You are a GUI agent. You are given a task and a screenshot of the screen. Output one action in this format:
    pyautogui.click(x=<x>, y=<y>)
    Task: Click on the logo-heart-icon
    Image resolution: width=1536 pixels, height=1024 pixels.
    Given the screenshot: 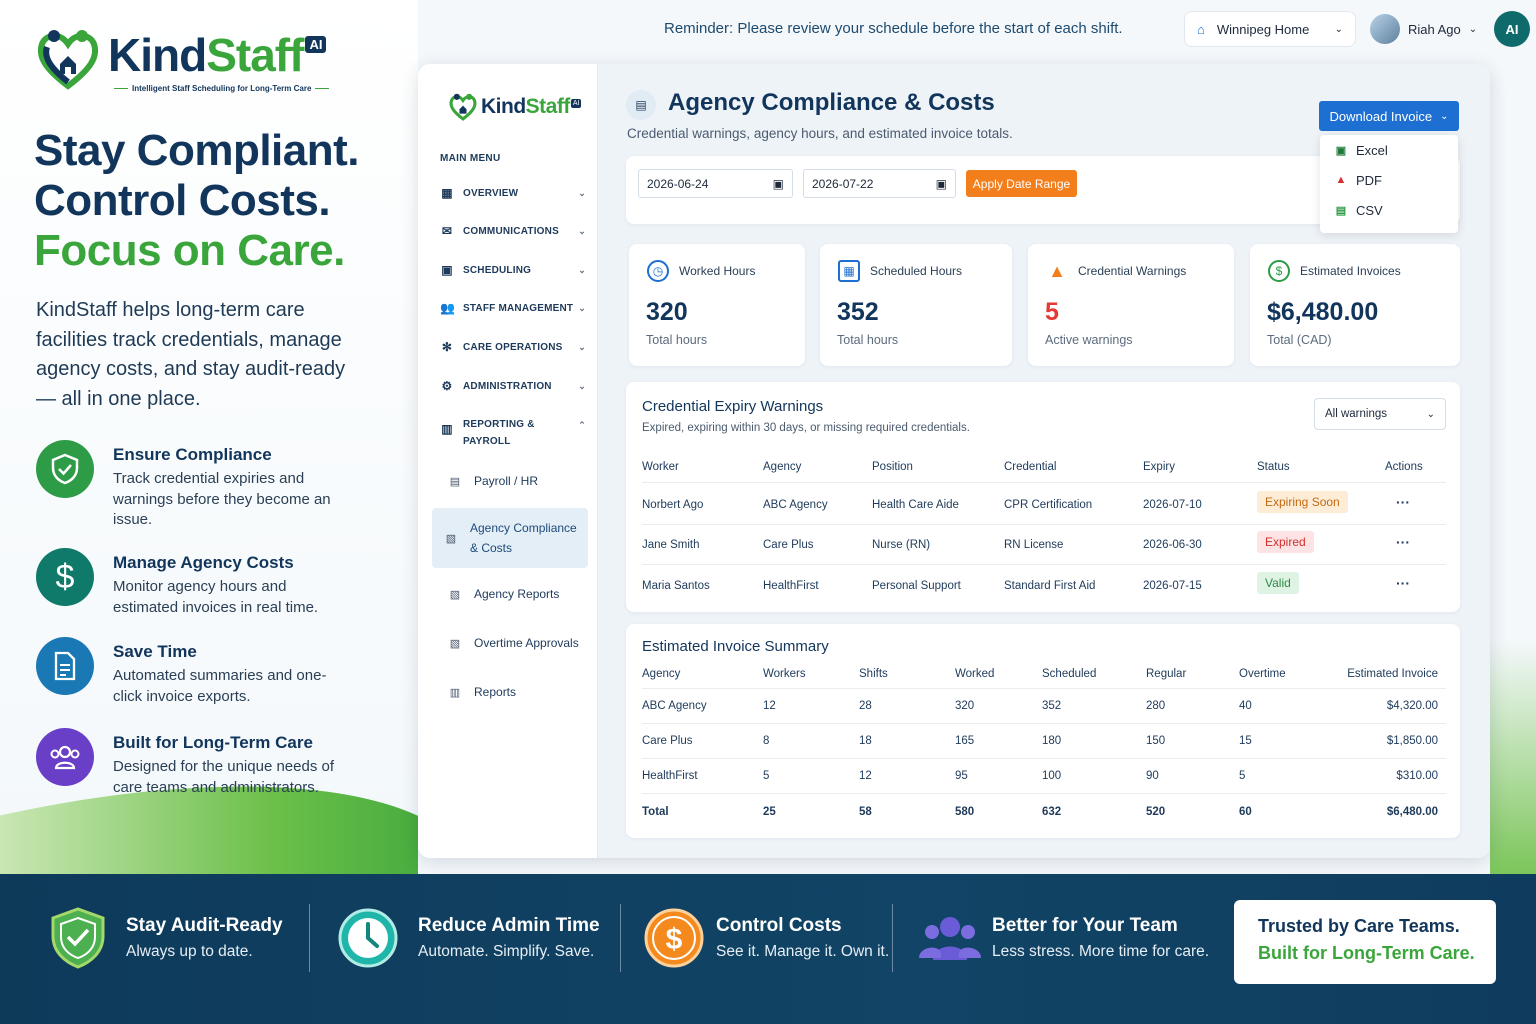 What is the action you would take?
    pyautogui.click(x=68, y=59)
    